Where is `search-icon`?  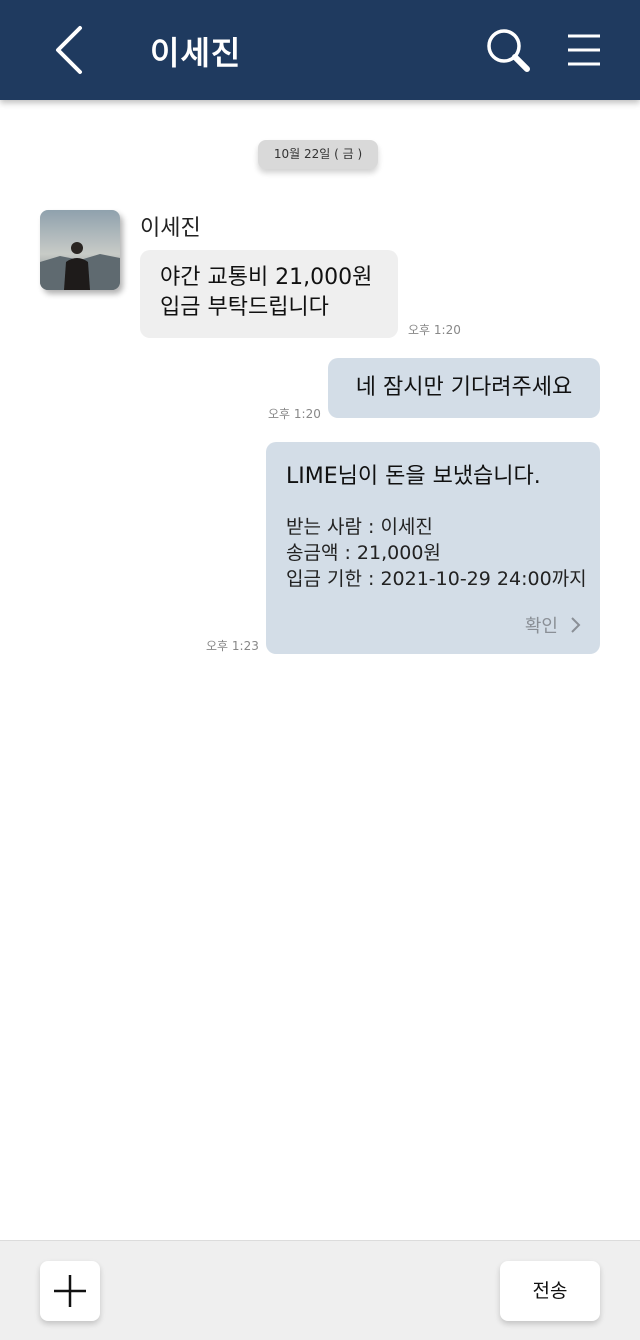
search-icon is located at coordinates (508, 50).